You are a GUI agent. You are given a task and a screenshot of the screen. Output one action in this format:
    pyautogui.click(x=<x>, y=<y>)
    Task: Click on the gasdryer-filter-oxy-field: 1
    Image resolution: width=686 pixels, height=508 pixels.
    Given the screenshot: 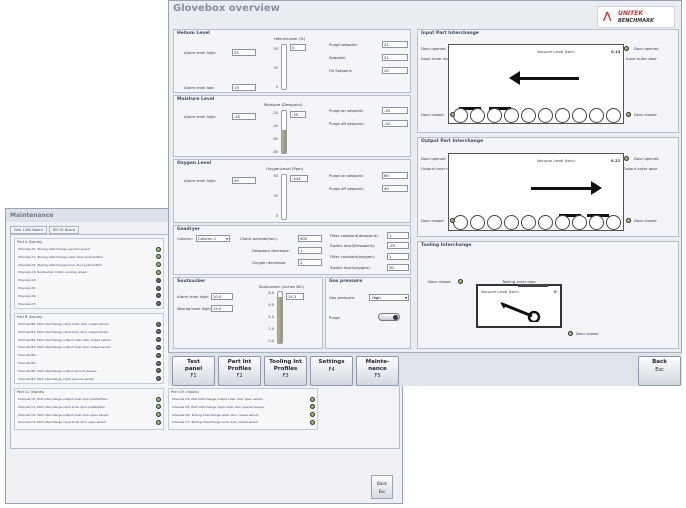 What is the action you would take?
    pyautogui.click(x=398, y=256)
    